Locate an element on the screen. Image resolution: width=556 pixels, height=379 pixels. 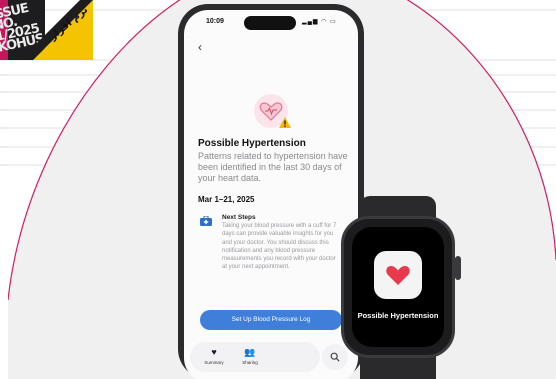
next-steps-title: Next Steps is located at coordinates (239, 217).